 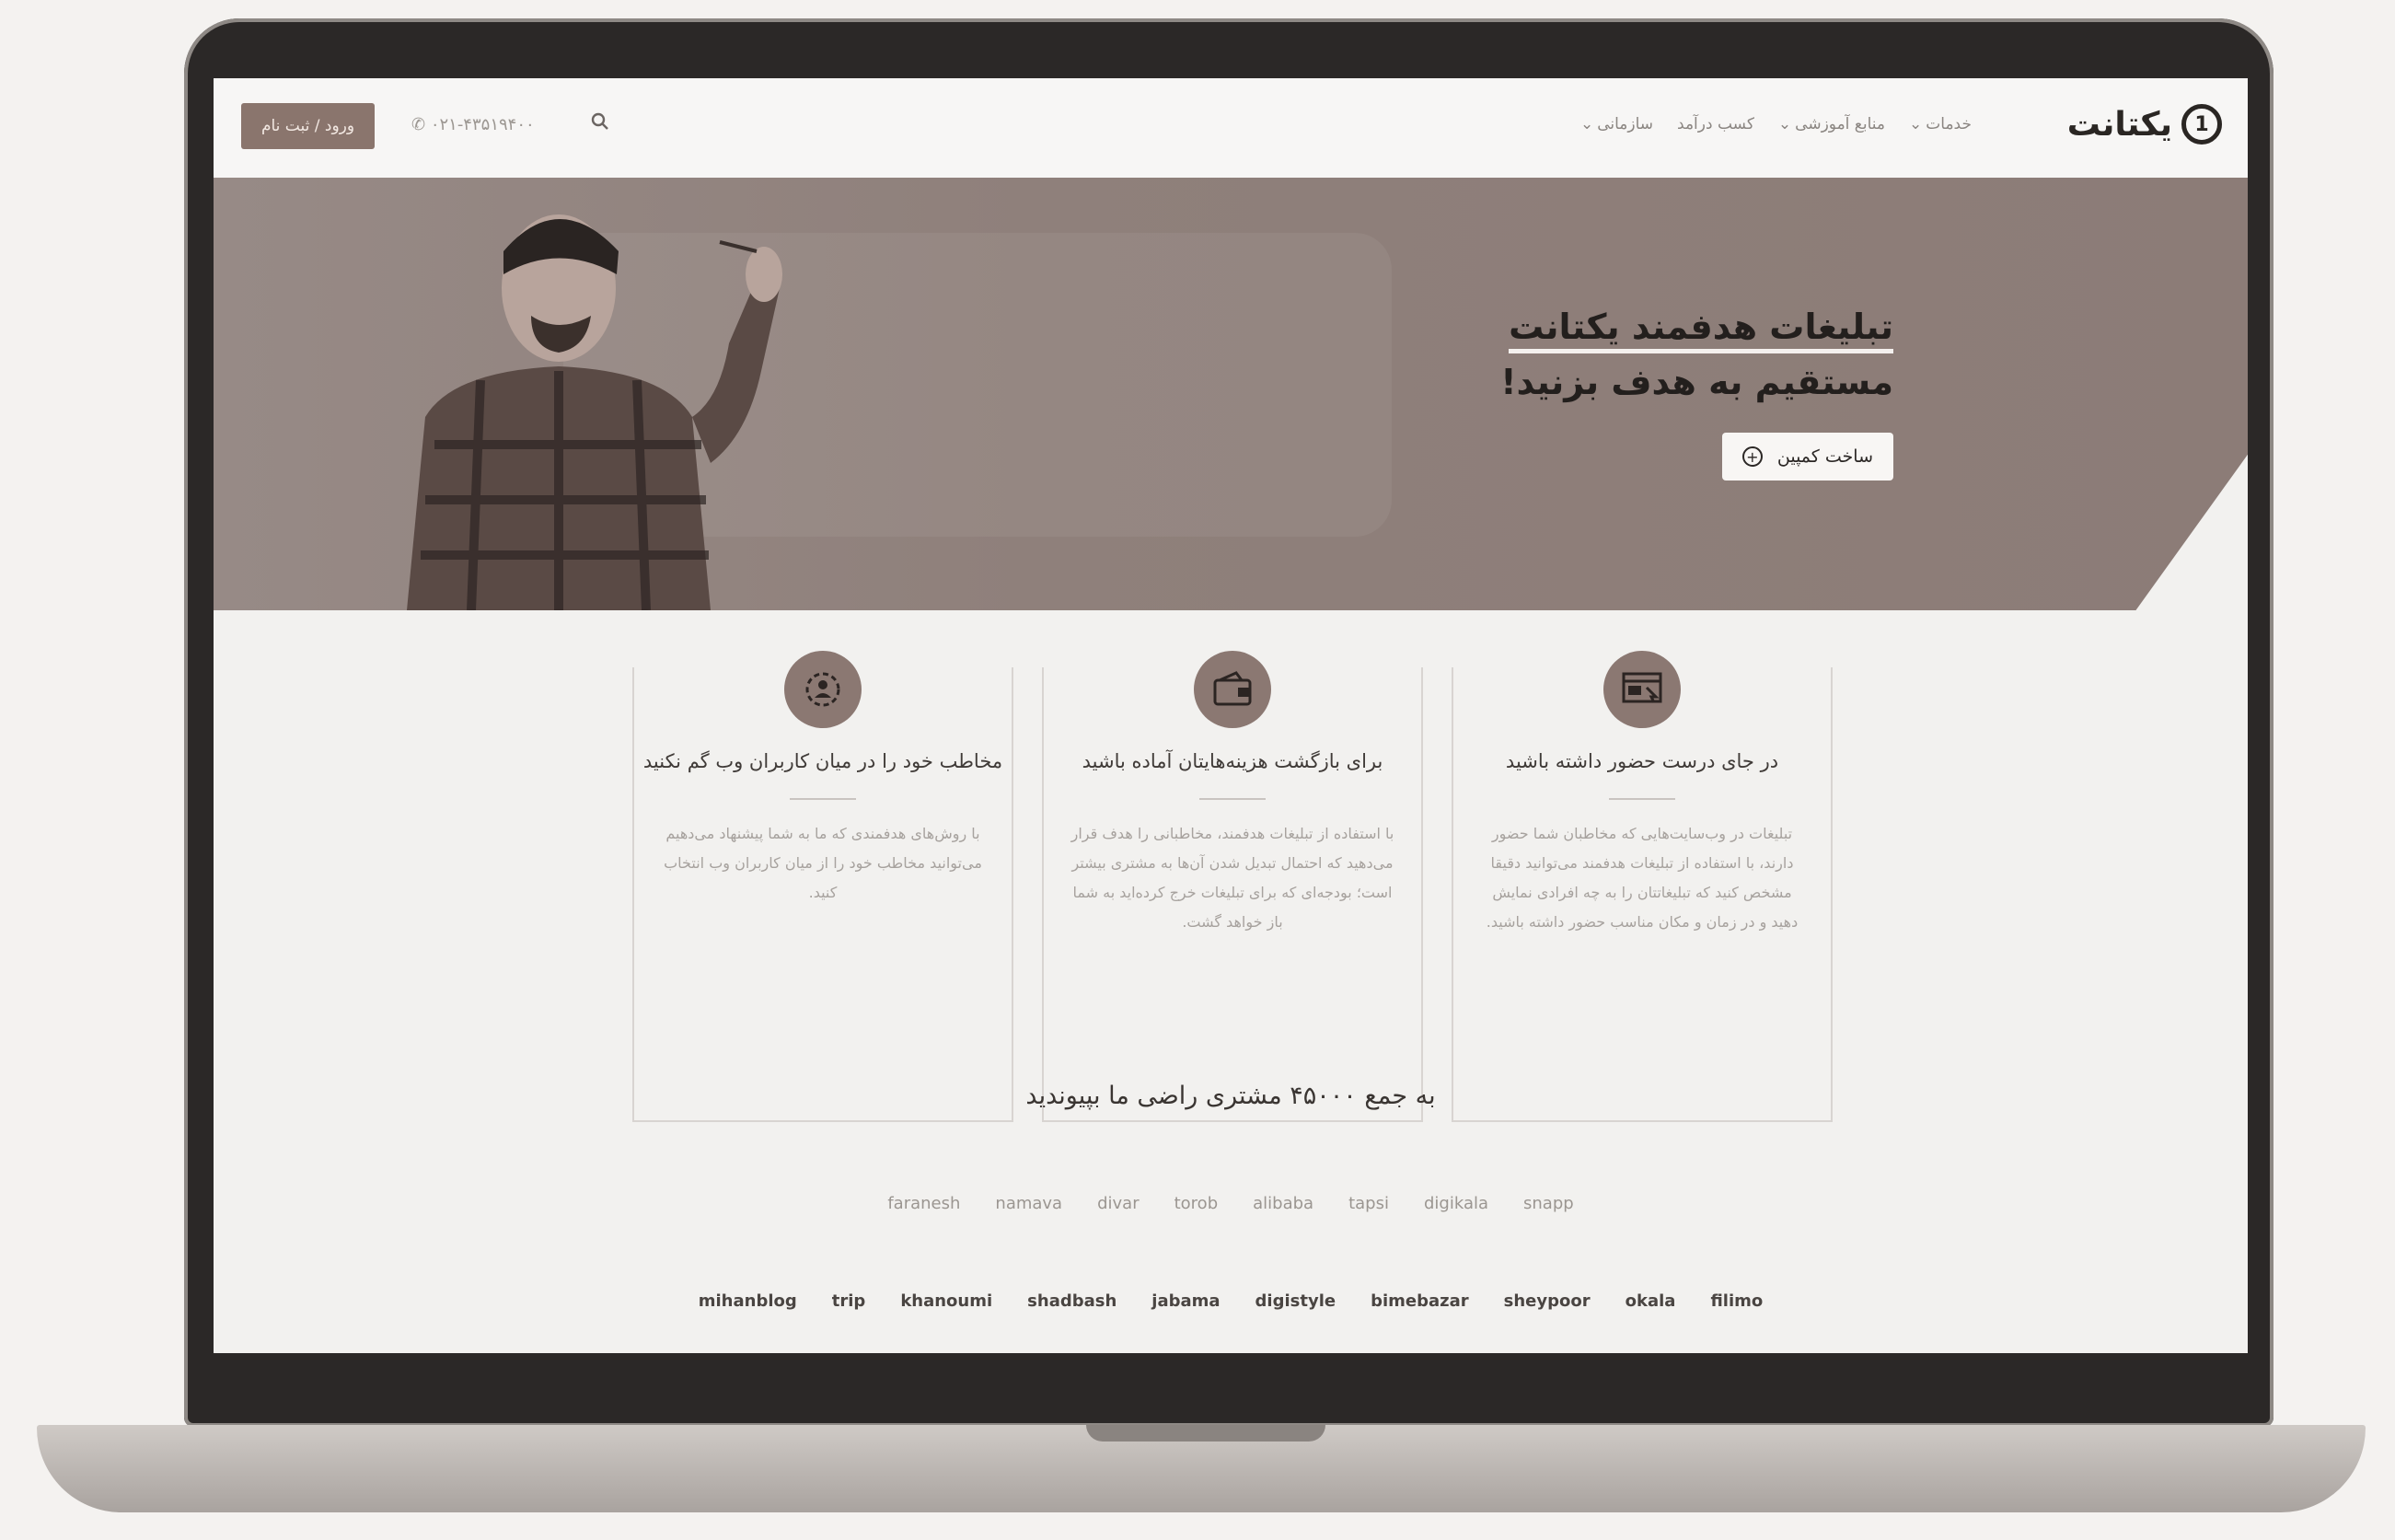 I want to click on site-logo: 1 یکتانت, so click(x=2144, y=124).